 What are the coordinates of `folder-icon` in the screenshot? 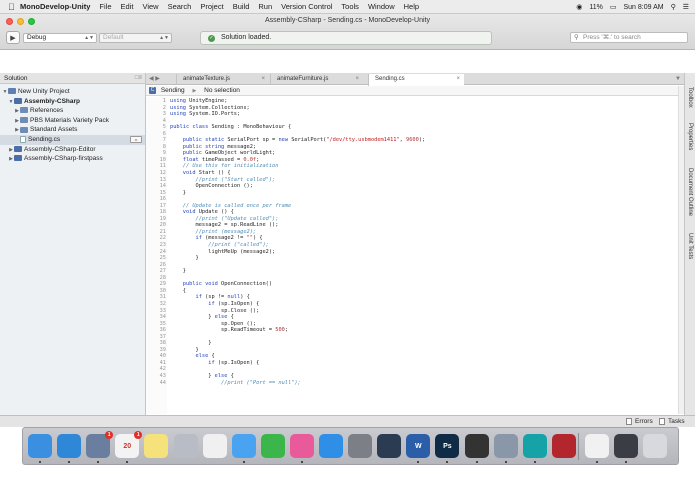 It's located at (24, 129).